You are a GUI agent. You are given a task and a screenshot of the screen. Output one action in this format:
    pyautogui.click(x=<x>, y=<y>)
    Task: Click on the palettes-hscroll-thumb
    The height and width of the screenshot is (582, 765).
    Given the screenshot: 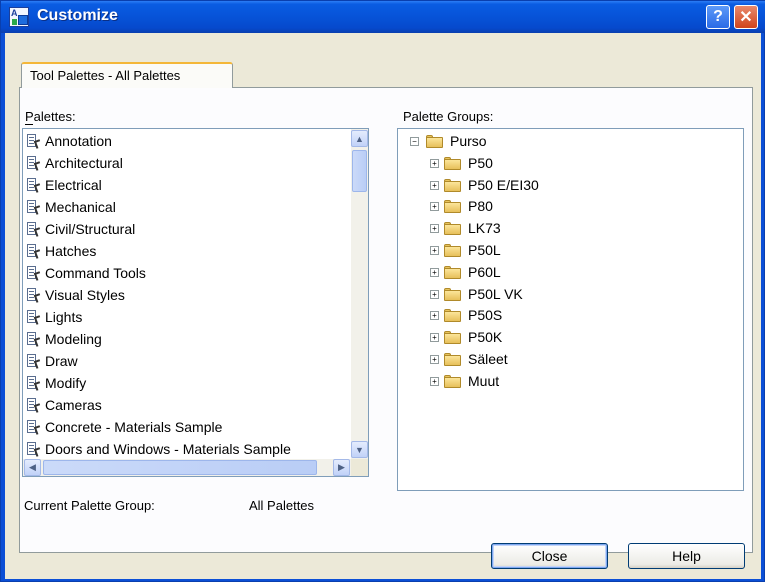 What is the action you would take?
    pyautogui.click(x=180, y=467)
    